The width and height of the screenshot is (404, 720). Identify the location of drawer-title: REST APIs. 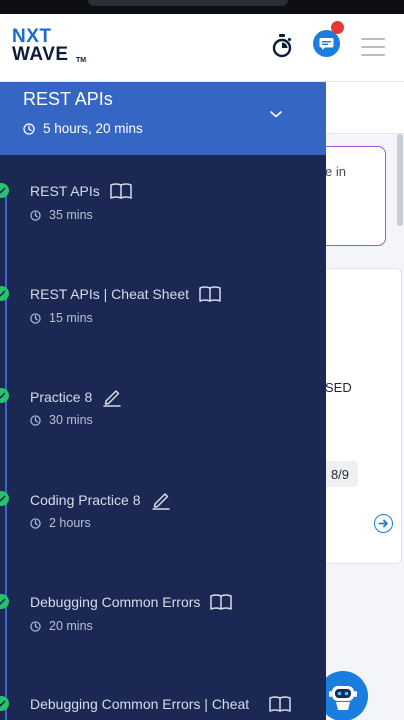
(68, 99).